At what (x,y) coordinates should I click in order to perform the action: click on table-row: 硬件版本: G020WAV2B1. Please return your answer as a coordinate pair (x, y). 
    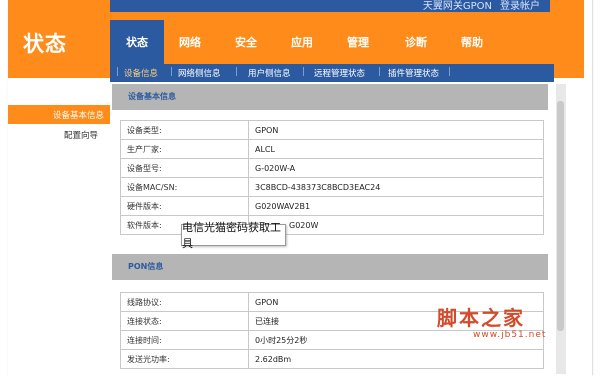
    Looking at the image, I should click on (332, 206).